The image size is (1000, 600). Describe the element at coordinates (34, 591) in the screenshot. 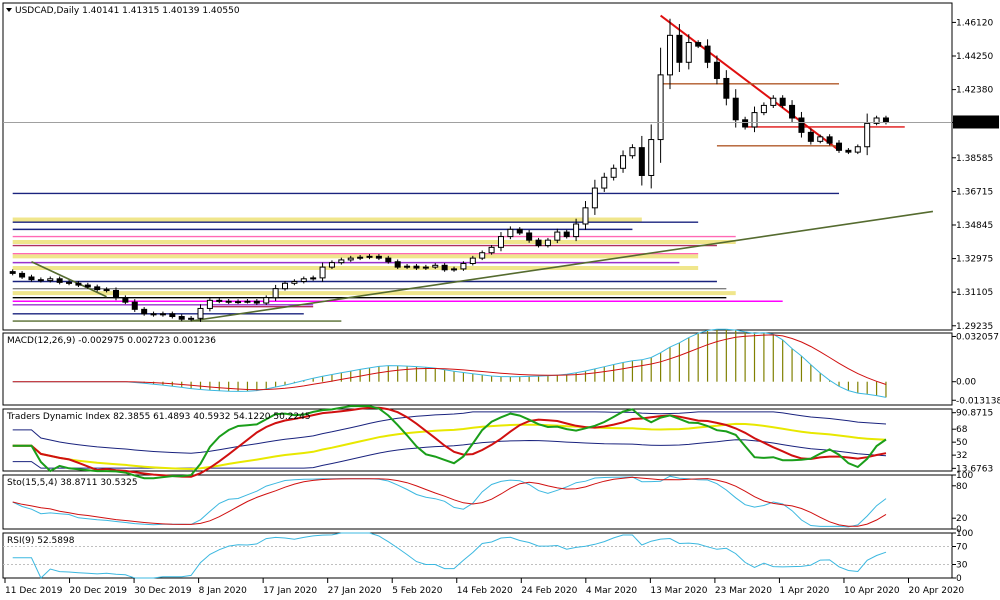

I see `x-tick-label: 11 Dec 2019` at that location.